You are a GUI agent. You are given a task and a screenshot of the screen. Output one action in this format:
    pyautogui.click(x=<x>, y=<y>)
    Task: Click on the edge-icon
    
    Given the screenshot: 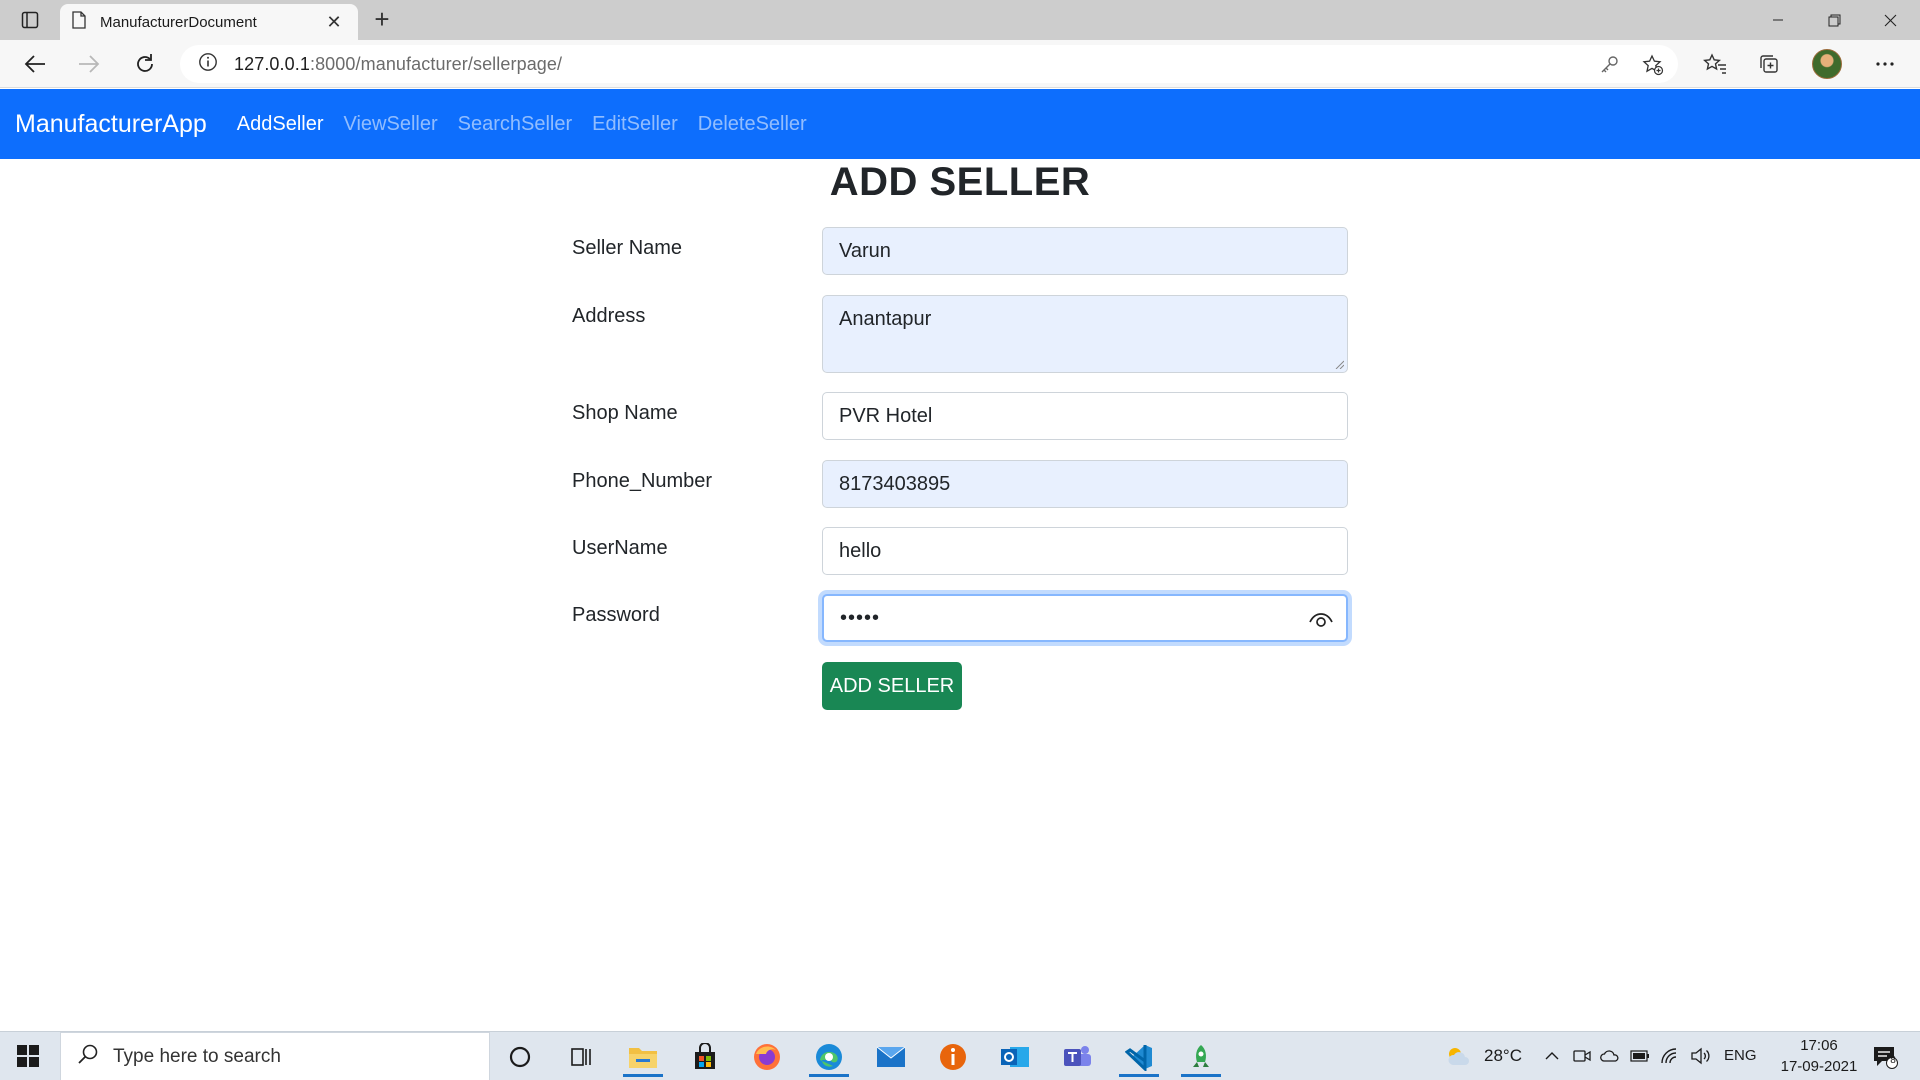 What is the action you would take?
    pyautogui.click(x=829, y=1056)
    